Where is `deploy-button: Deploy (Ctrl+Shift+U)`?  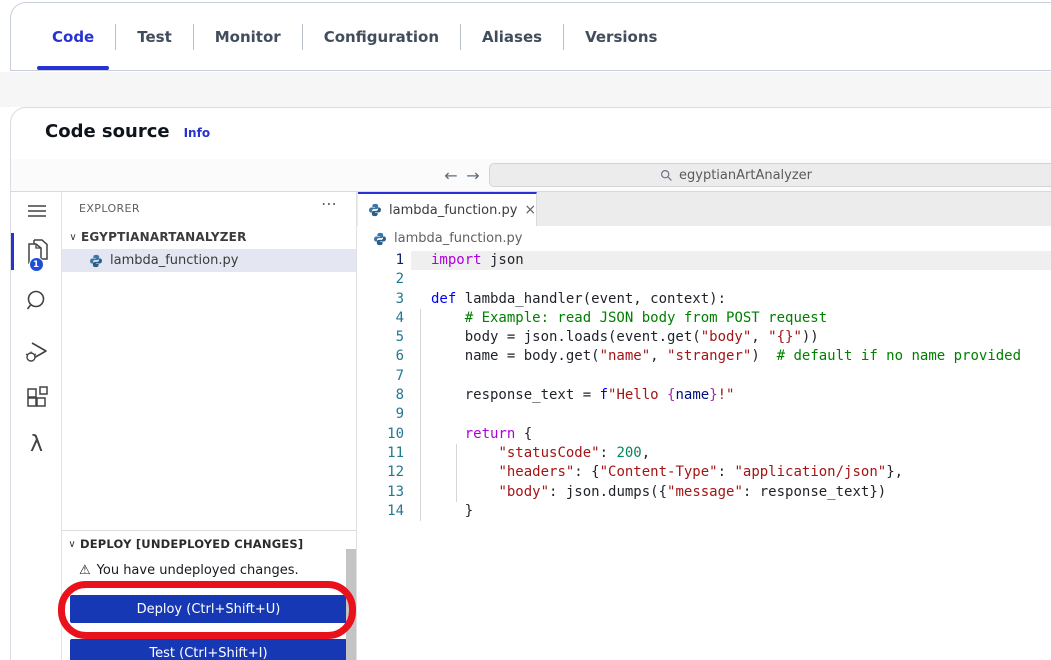 deploy-button: Deploy (Ctrl+Shift+U) is located at coordinates (208, 609).